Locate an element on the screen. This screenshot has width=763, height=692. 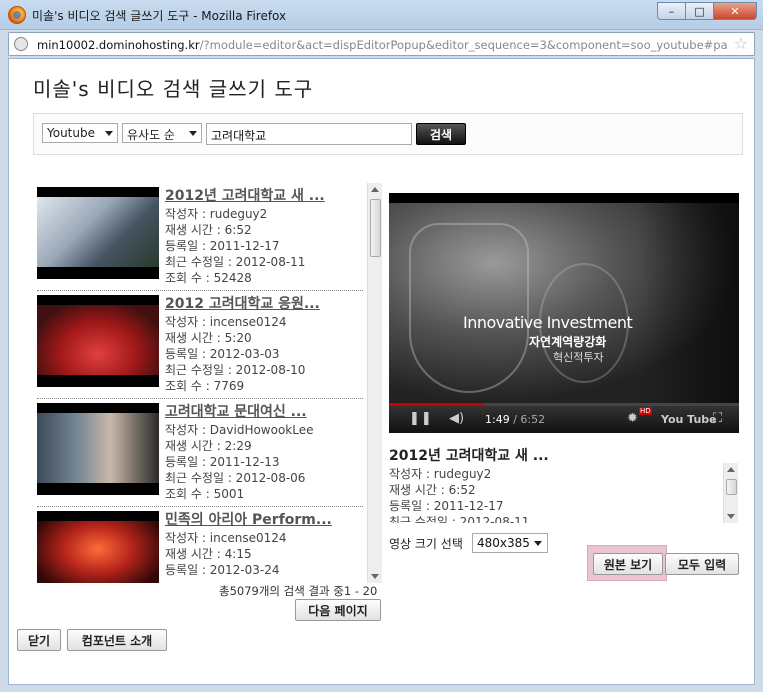
window-title: 미솔's 비디오 검색 글쓰기 도구 - Mozilla Firefox is located at coordinates (159, 16).